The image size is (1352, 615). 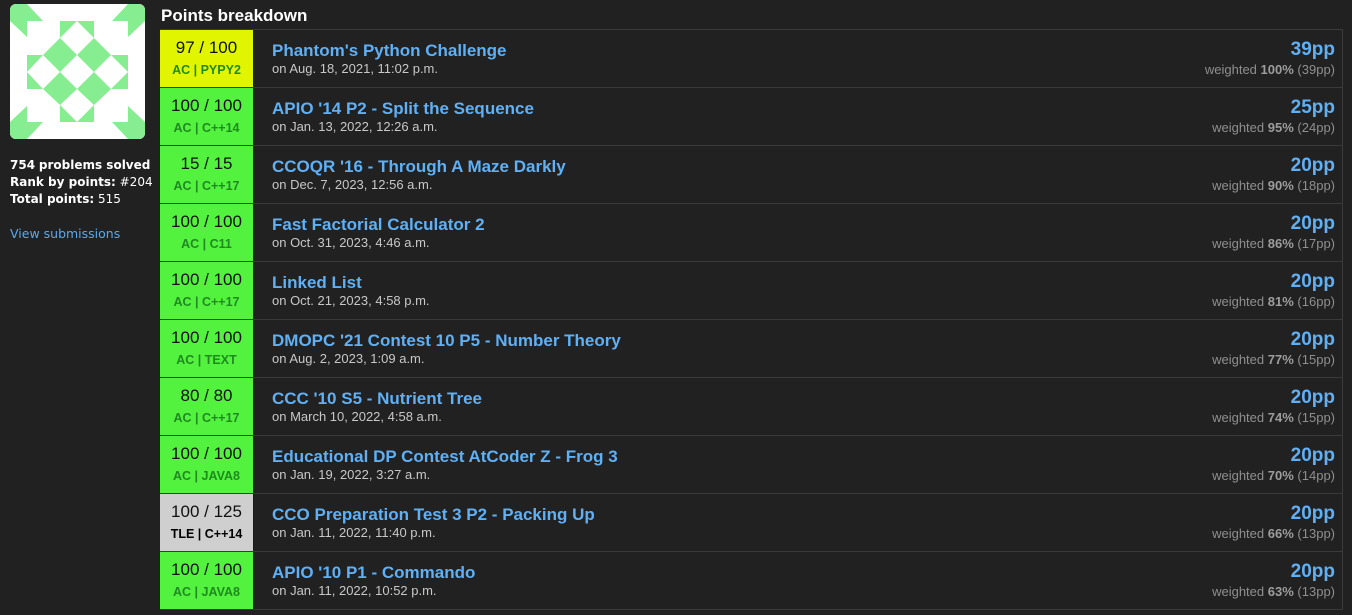 What do you see at coordinates (703, 572) in the screenshot?
I see `problem-link: APIO '10 P1 - Commando` at bounding box center [703, 572].